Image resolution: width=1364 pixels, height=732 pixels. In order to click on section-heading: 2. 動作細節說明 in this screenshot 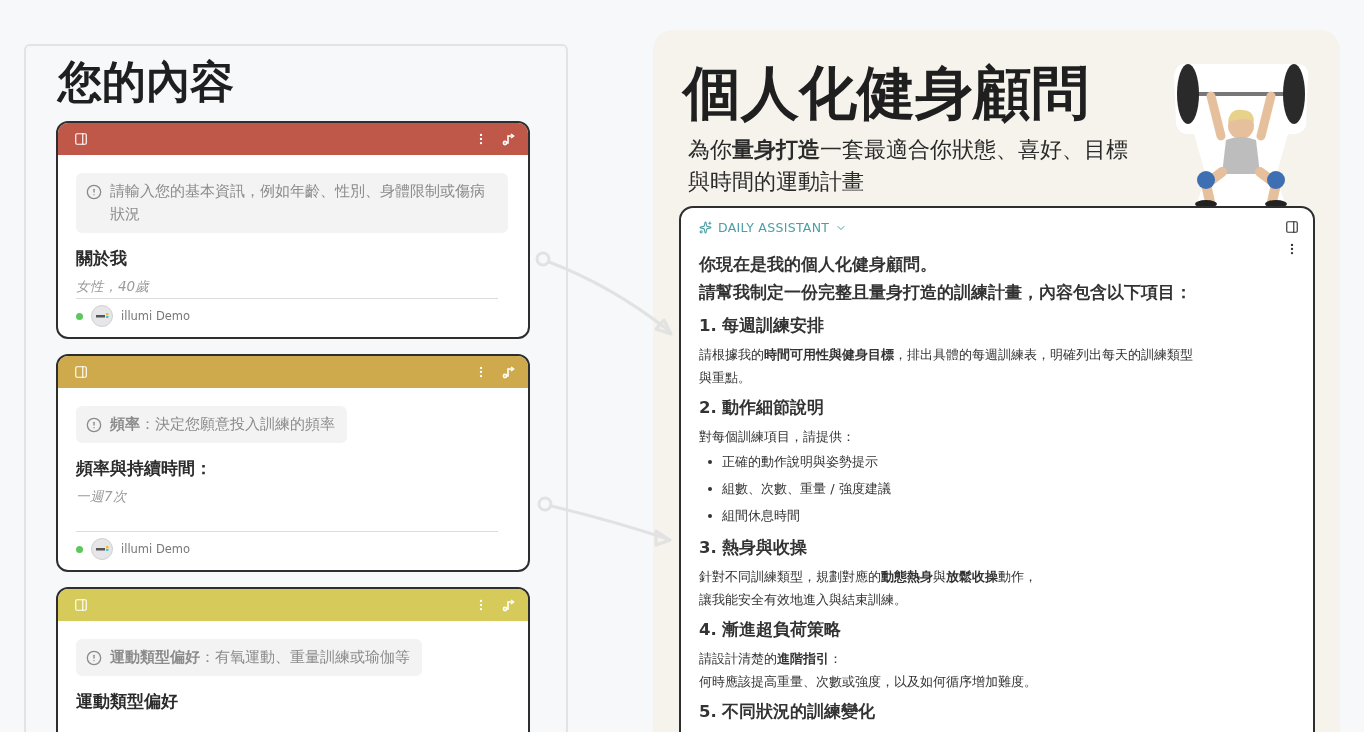, I will do `click(762, 408)`.